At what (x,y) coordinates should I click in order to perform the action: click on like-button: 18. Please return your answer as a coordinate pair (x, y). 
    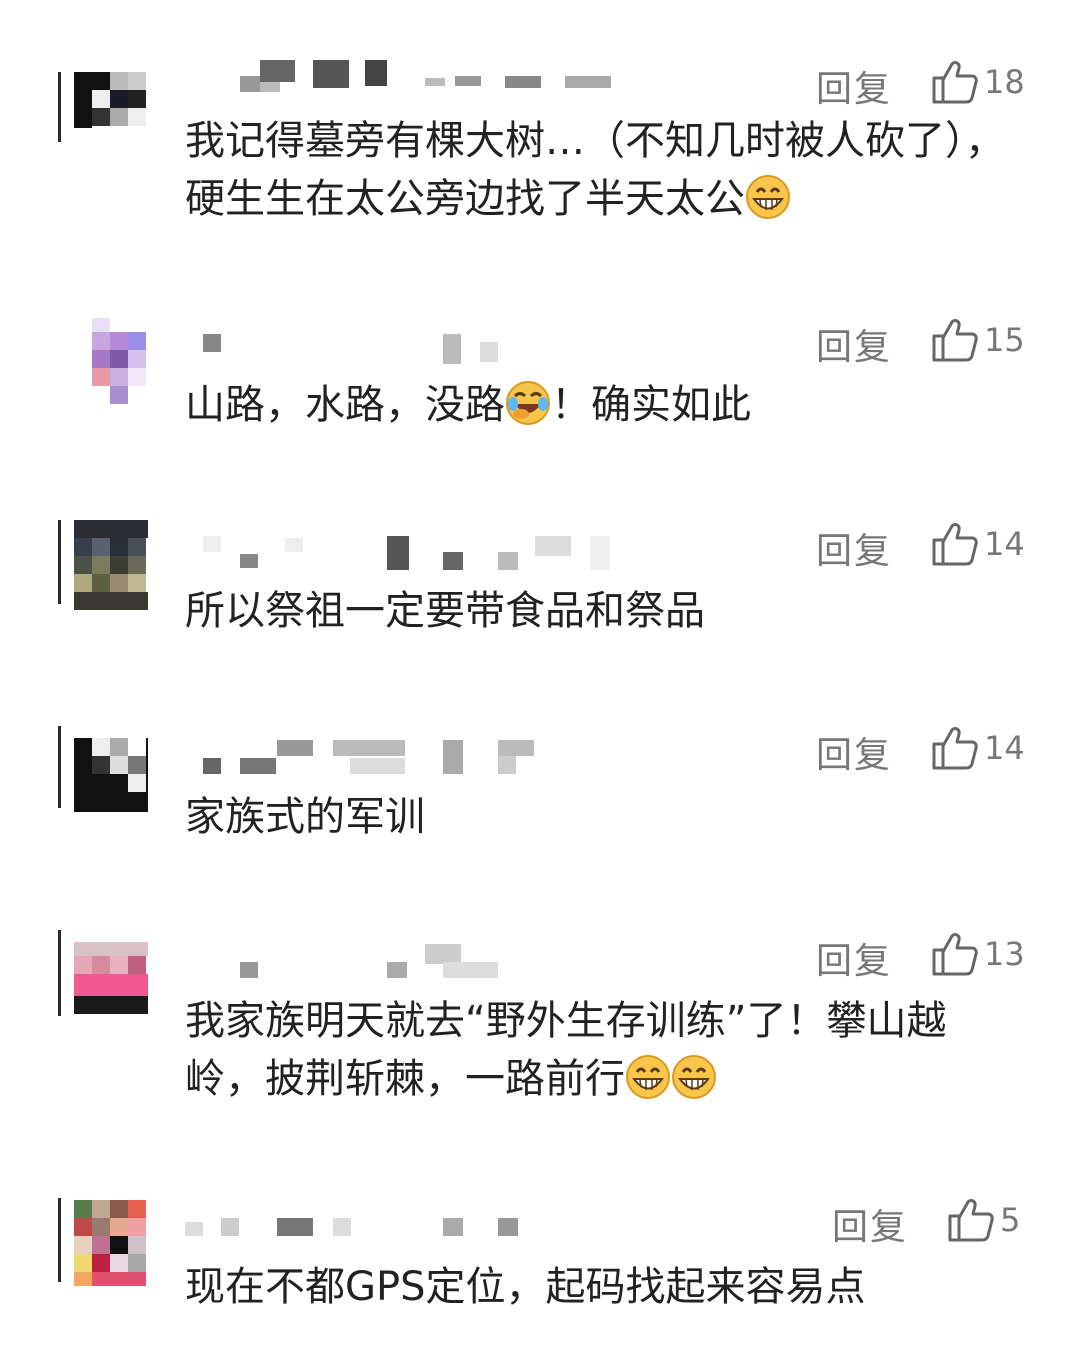
    Looking at the image, I should click on (978, 82).